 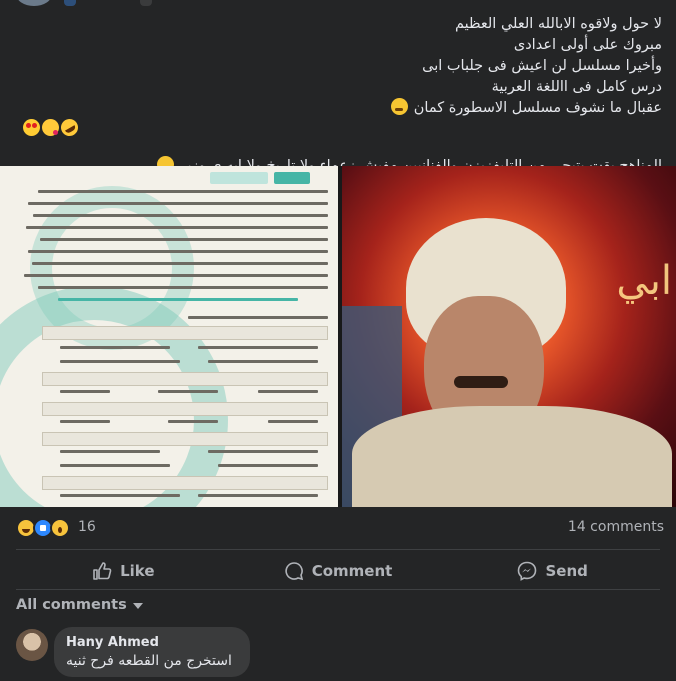 I want to click on messenger-icon, so click(x=527, y=571).